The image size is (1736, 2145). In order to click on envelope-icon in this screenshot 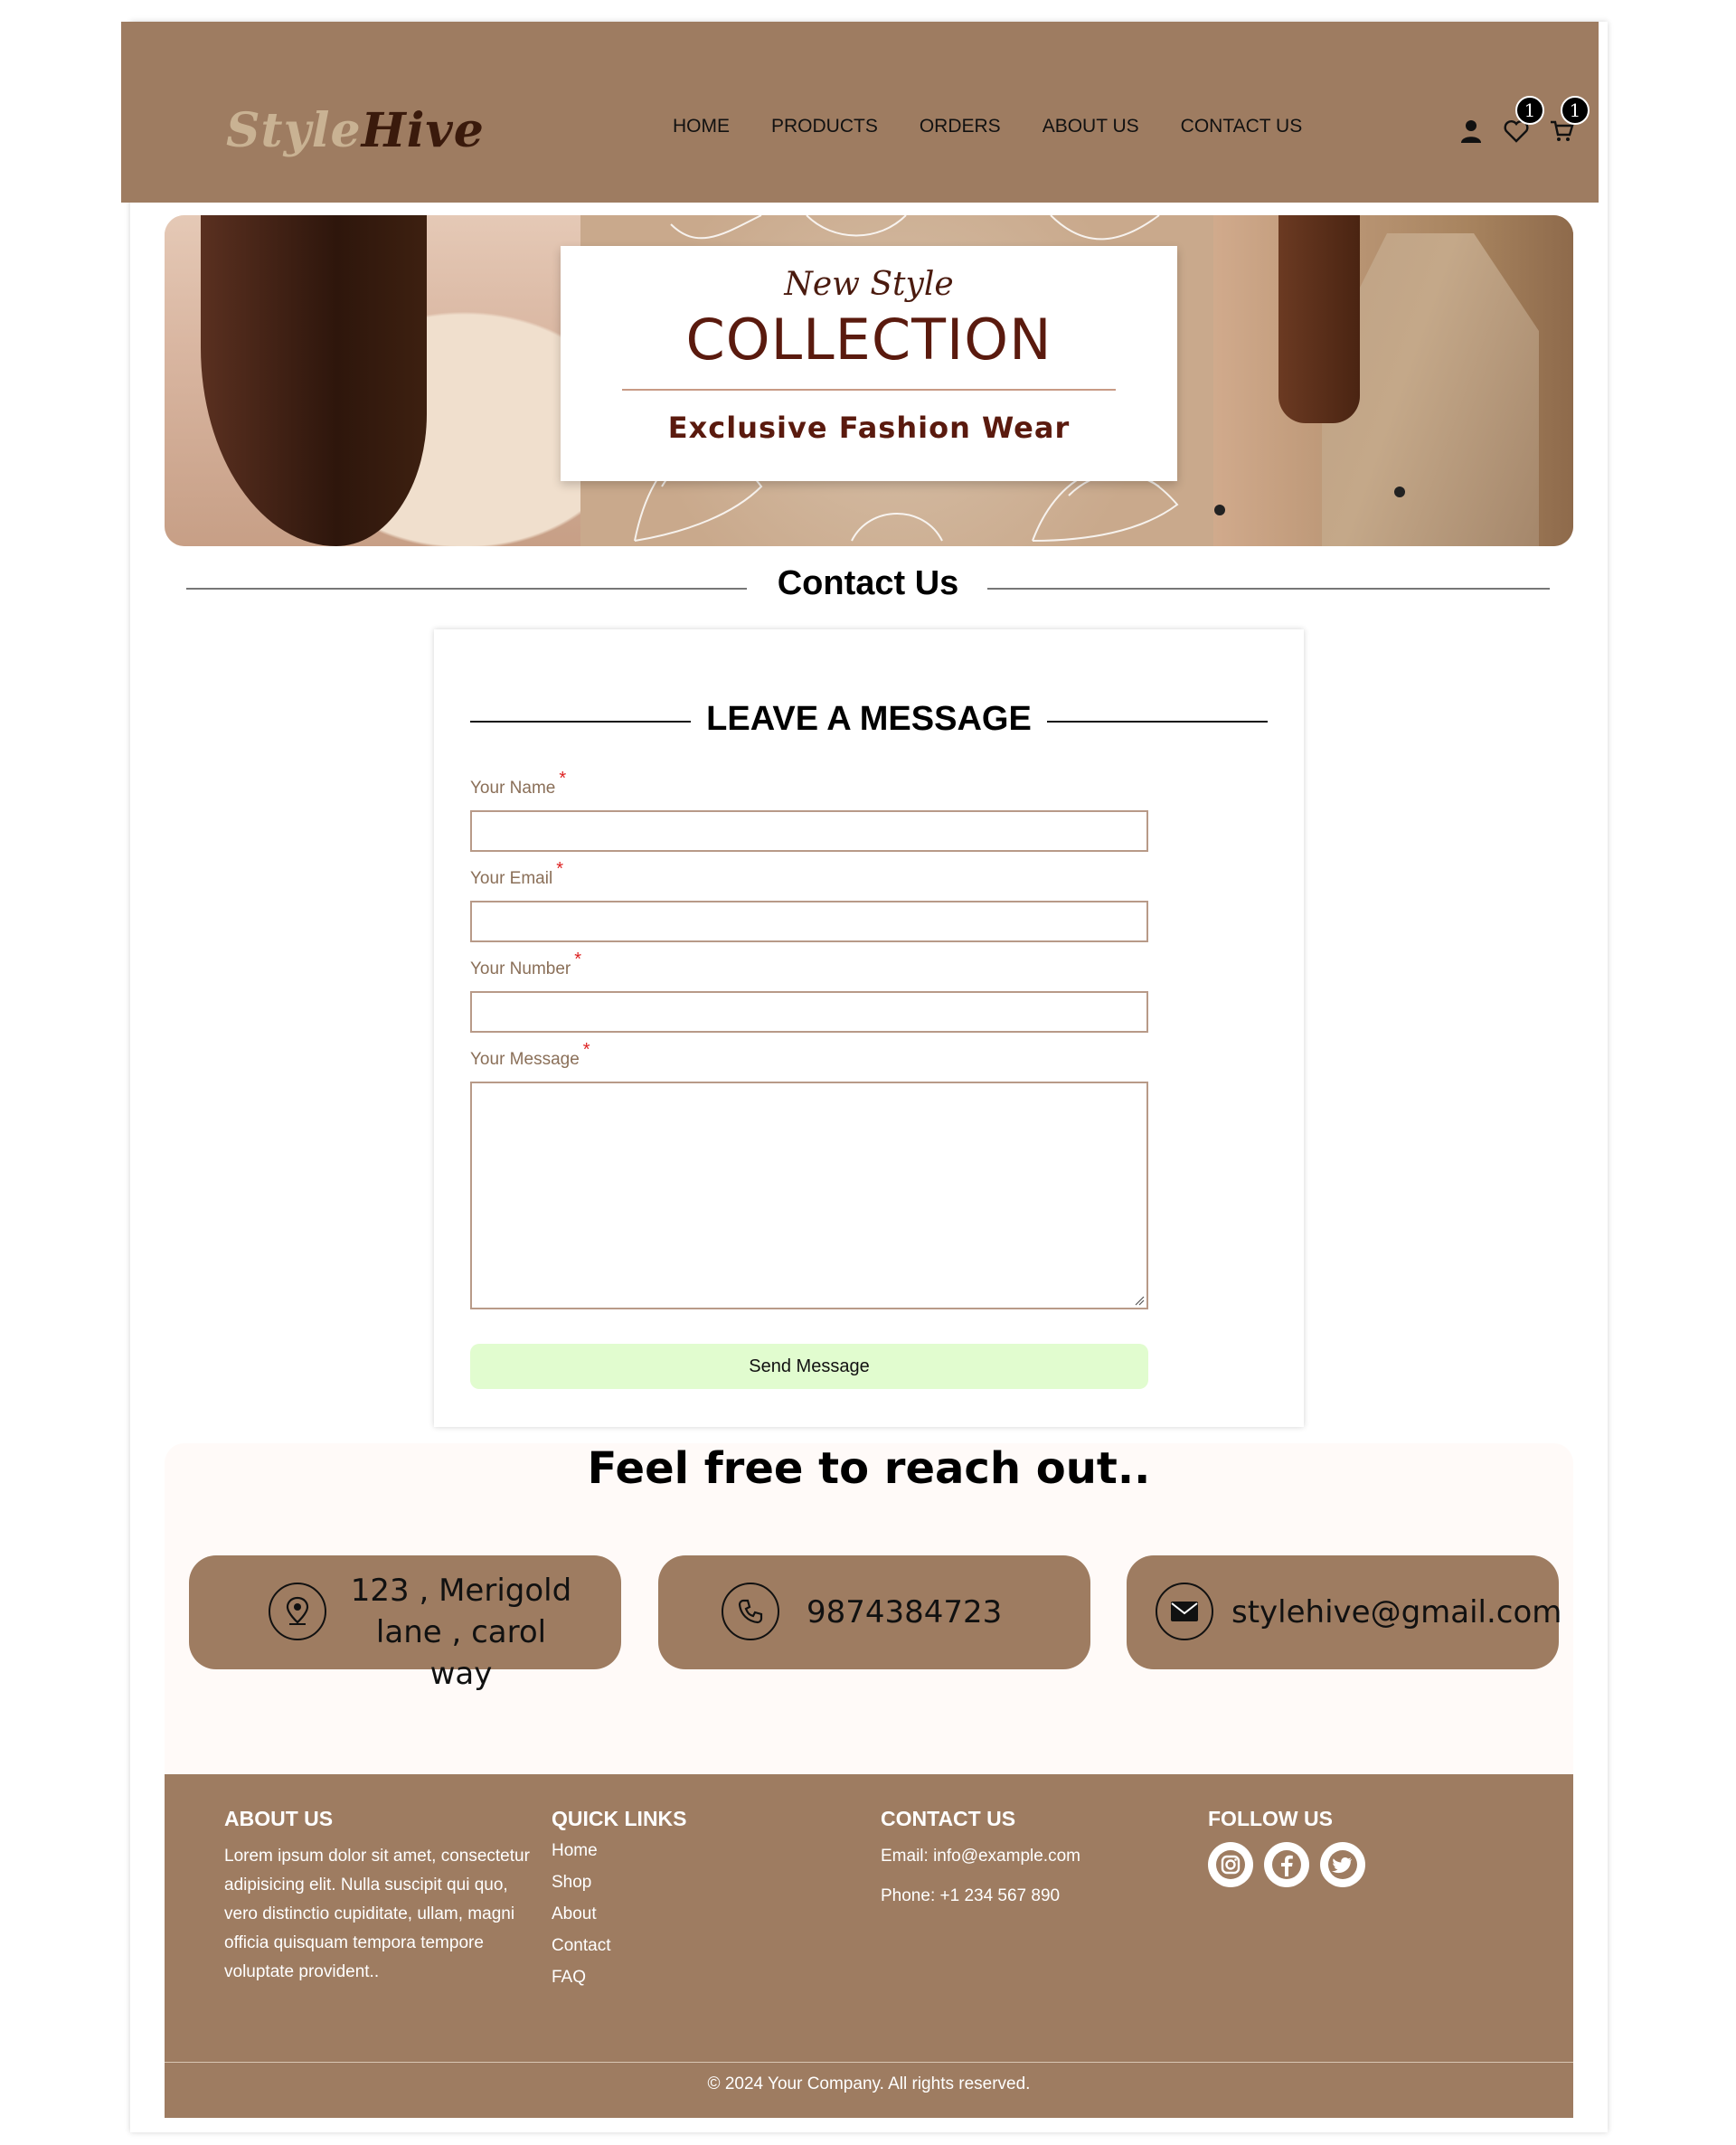, I will do `click(1184, 1611)`.